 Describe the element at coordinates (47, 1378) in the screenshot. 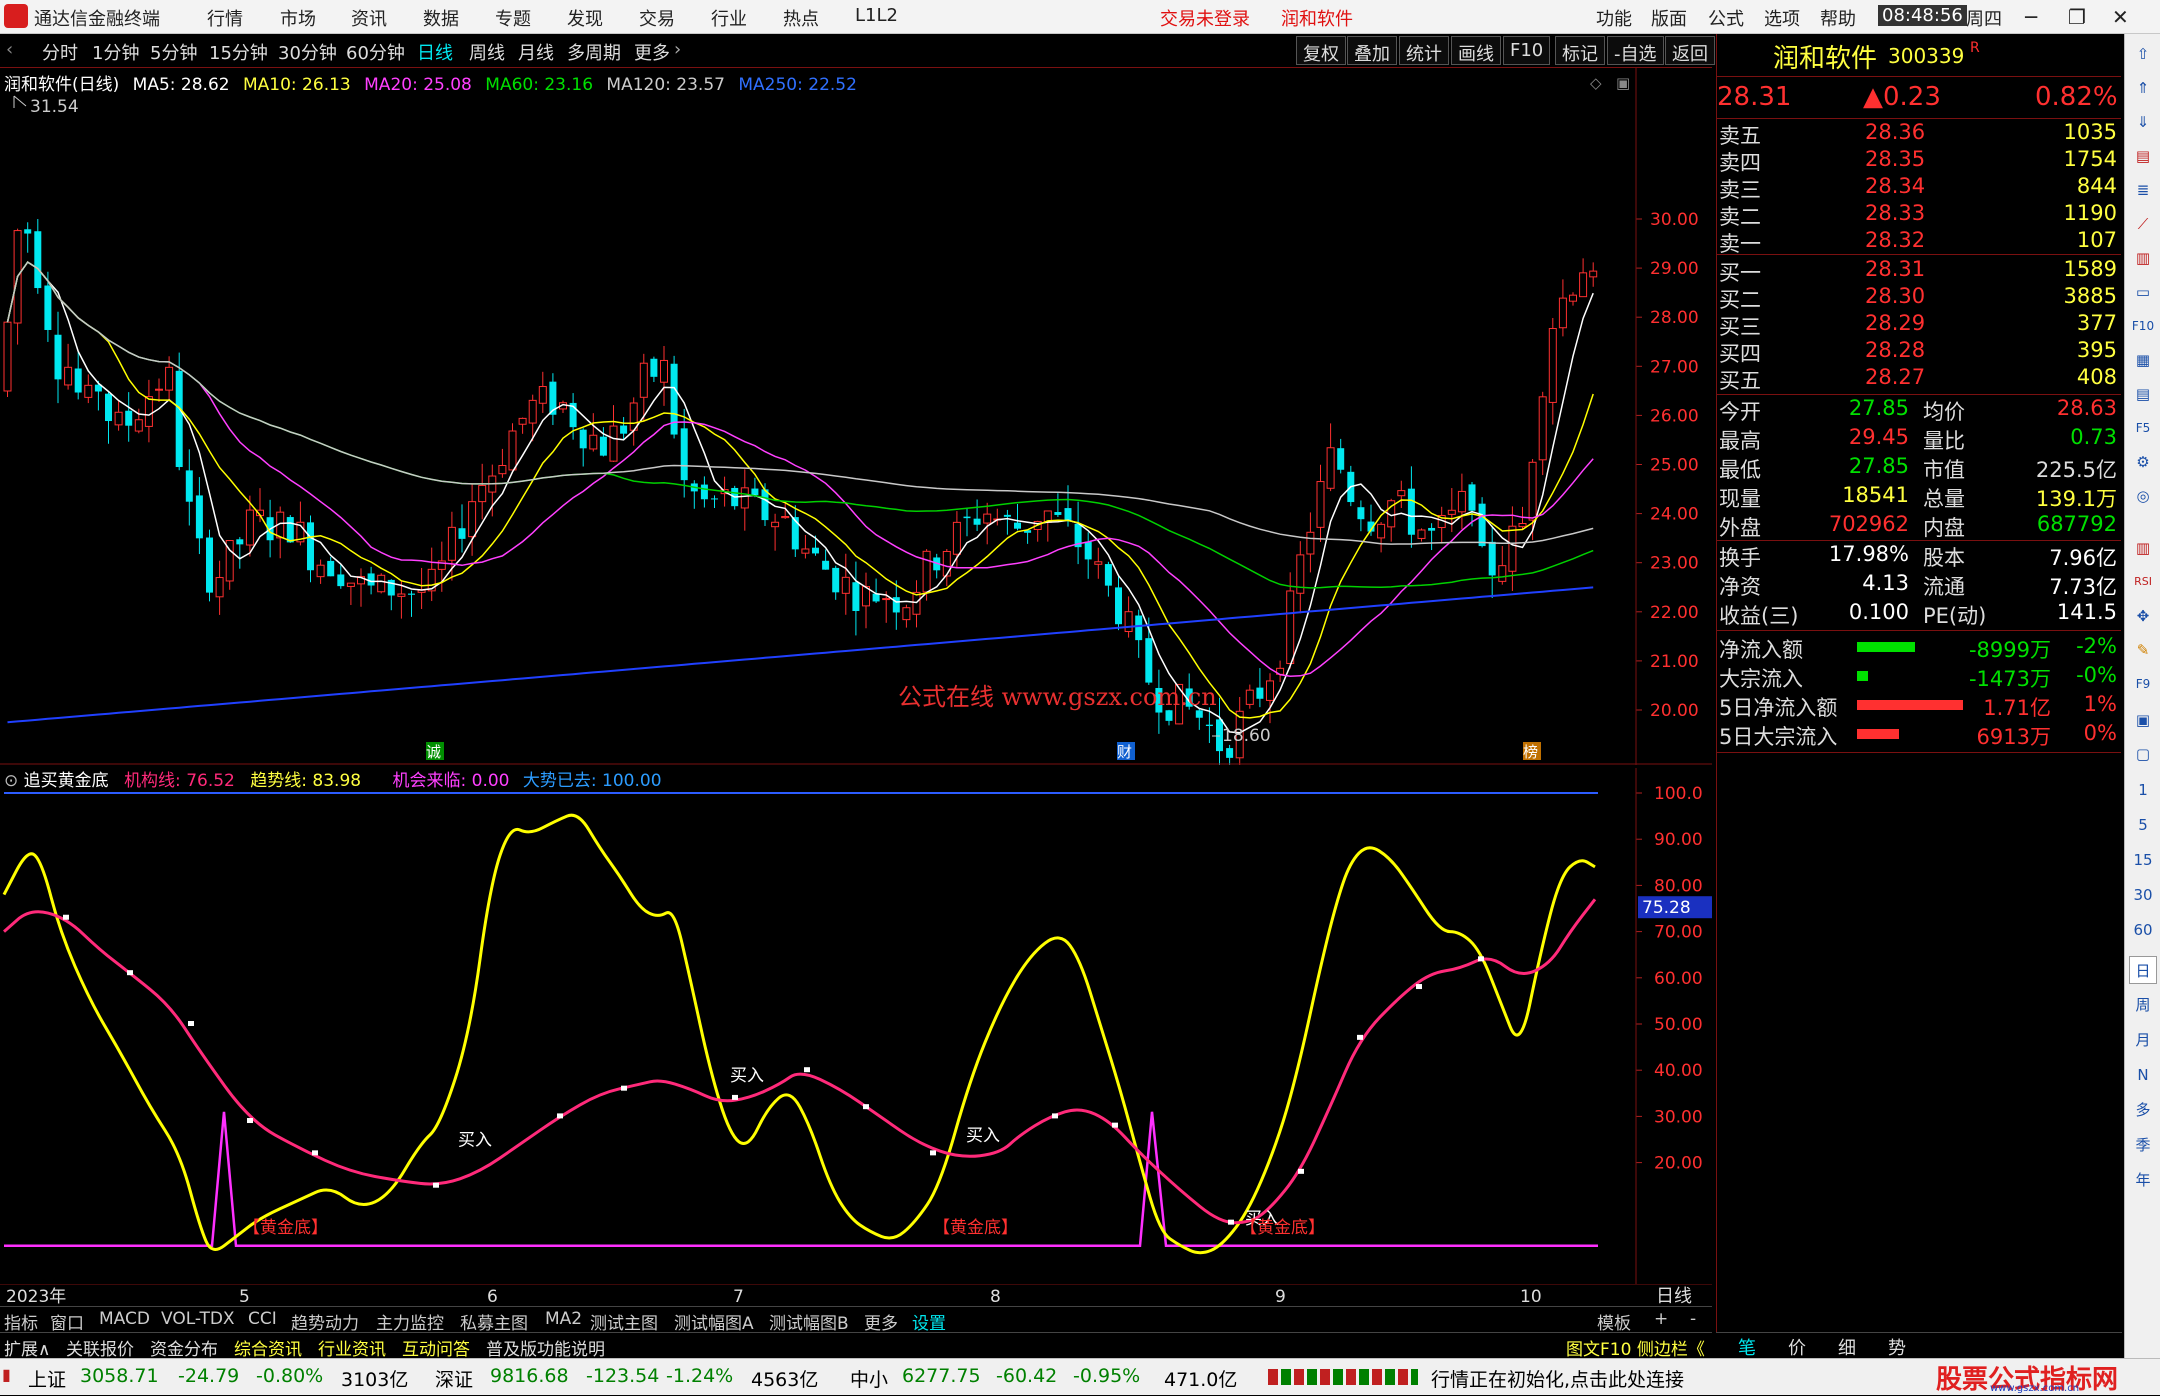

I see `sh-label: 上证` at that location.